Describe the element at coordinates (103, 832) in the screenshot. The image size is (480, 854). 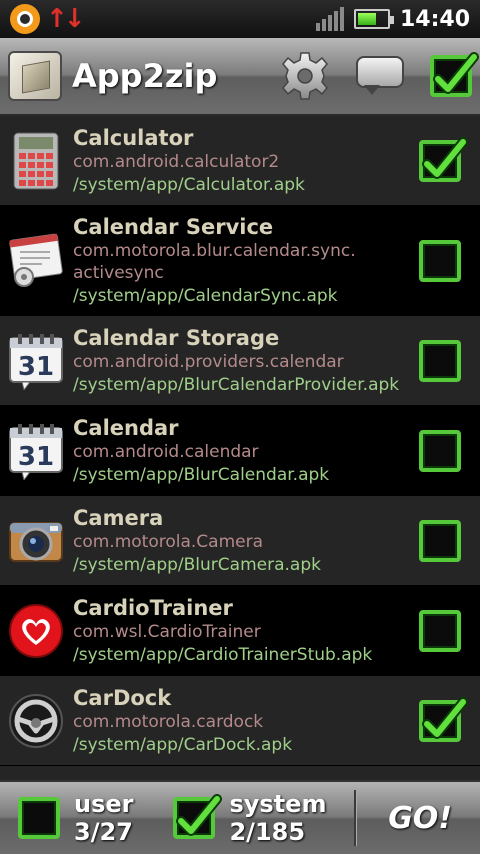
I see `user-filter-count: 3/27` at that location.